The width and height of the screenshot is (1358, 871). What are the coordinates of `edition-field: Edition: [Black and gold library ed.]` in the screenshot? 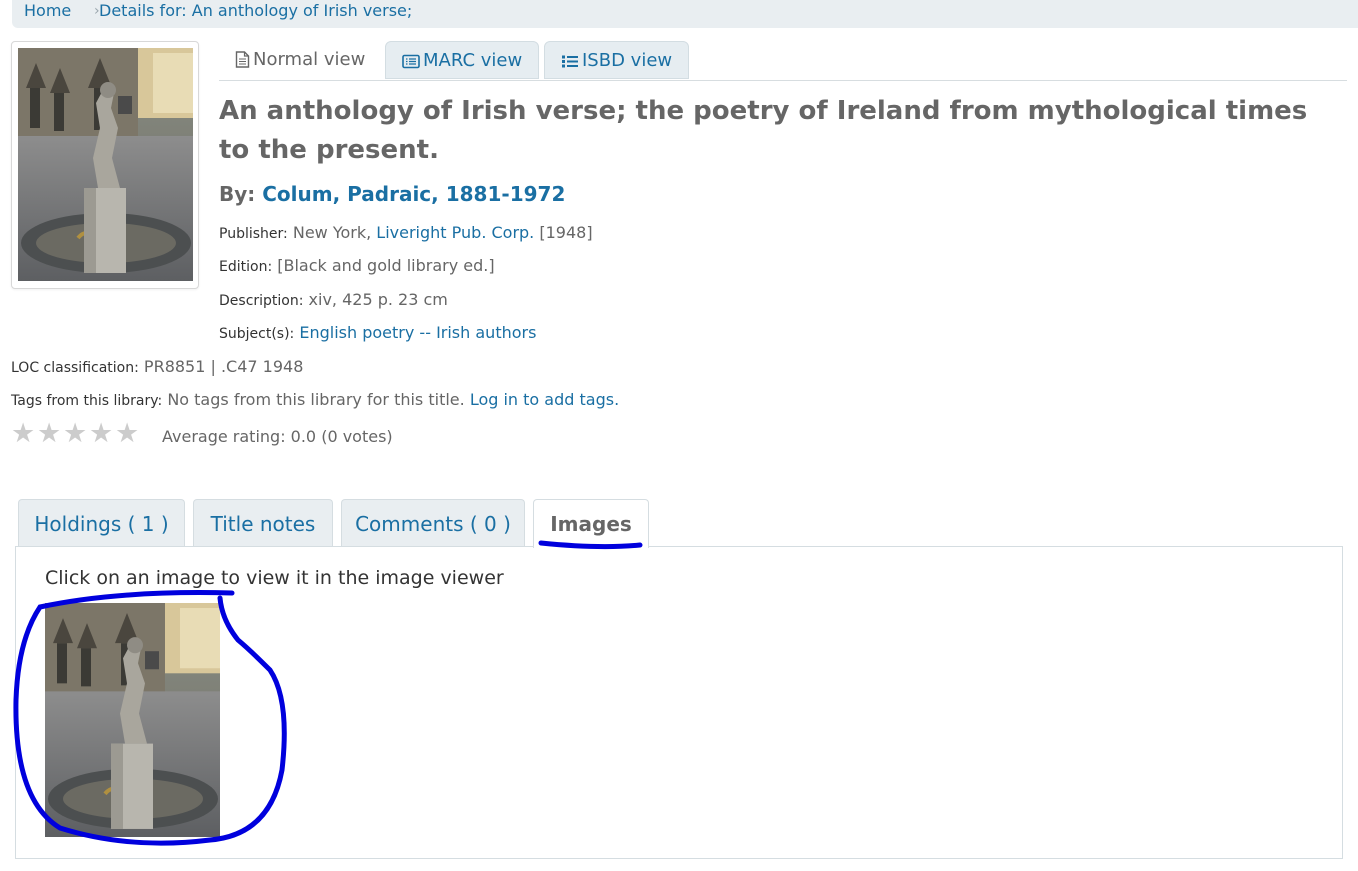 It's located at (357, 265).